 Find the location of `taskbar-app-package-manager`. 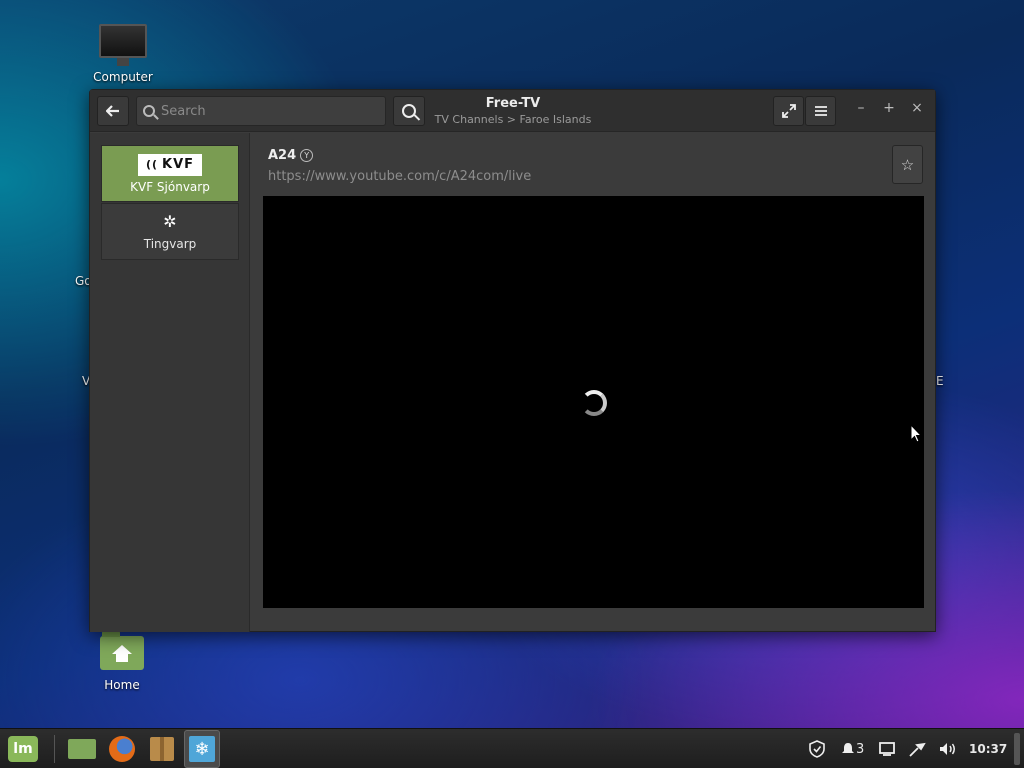

taskbar-app-package-manager is located at coordinates (162, 749).